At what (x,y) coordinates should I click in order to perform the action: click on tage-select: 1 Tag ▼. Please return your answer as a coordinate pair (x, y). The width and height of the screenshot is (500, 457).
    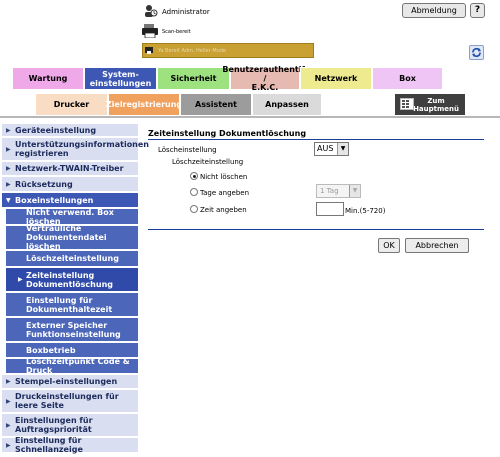
    Looking at the image, I should click on (338, 191).